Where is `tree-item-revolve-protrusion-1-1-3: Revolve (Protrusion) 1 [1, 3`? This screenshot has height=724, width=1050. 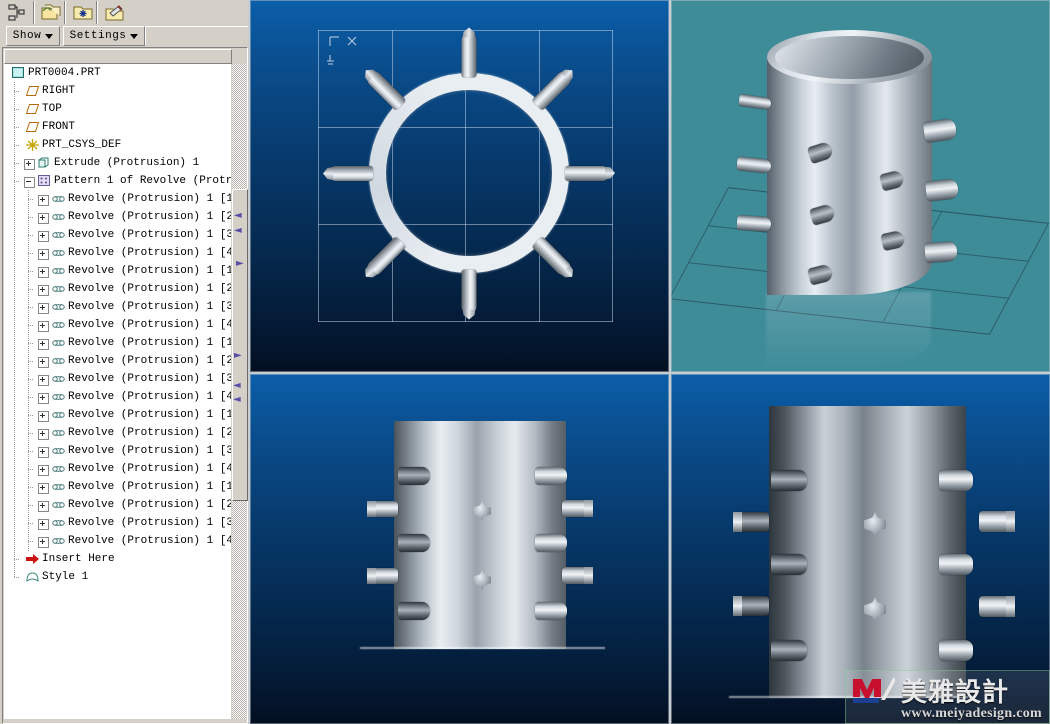
tree-item-revolve-protrusion-1-1-3: Revolve (Protrusion) 1 [1, 3 is located at coordinates (117, 343).